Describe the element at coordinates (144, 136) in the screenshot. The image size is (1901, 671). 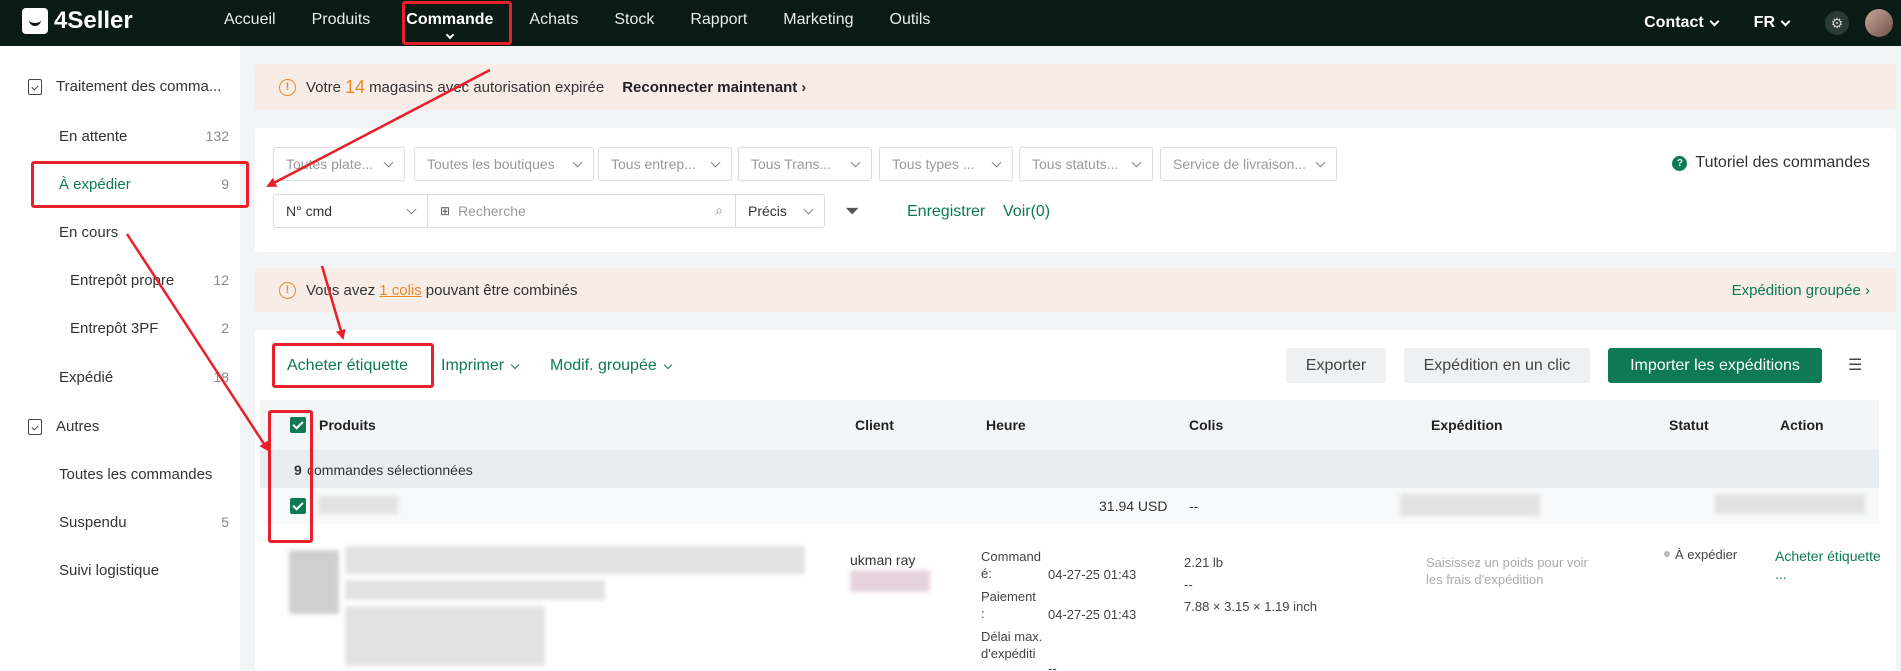
I see `sidebar-item-en-attente: En attente 132` at that location.